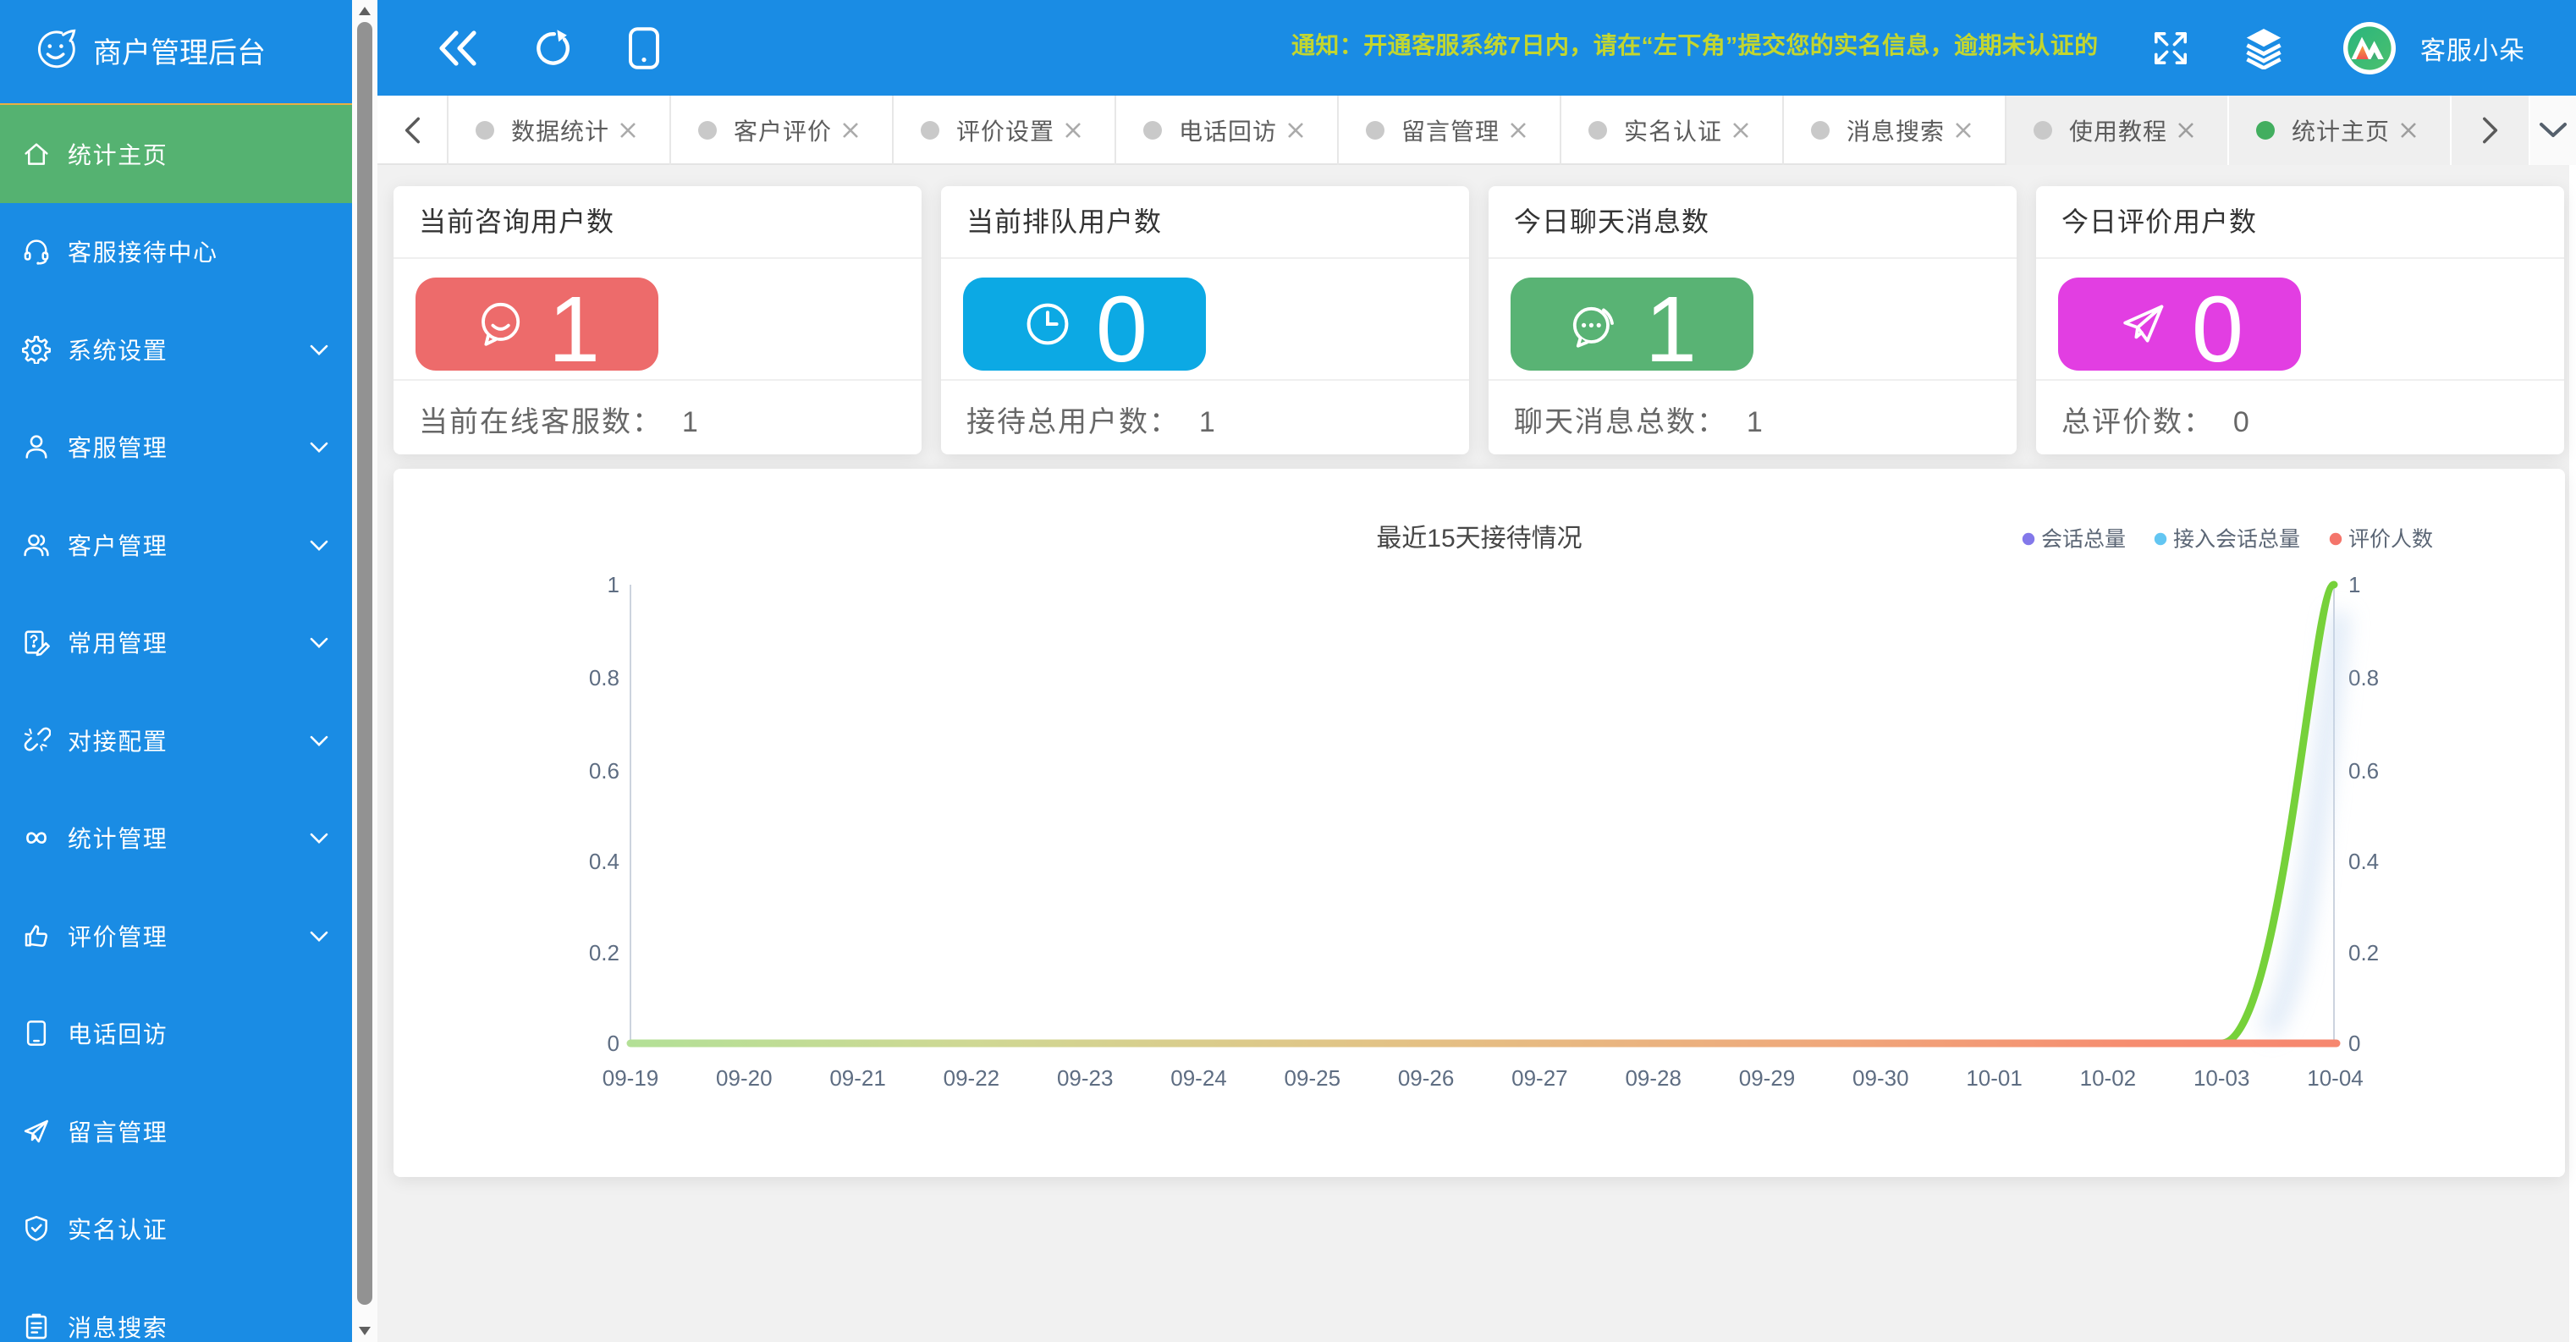 The width and height of the screenshot is (2576, 1342). Describe the element at coordinates (2083, 539) in the screenshot. I see `svg-text: 会话总量` at that location.